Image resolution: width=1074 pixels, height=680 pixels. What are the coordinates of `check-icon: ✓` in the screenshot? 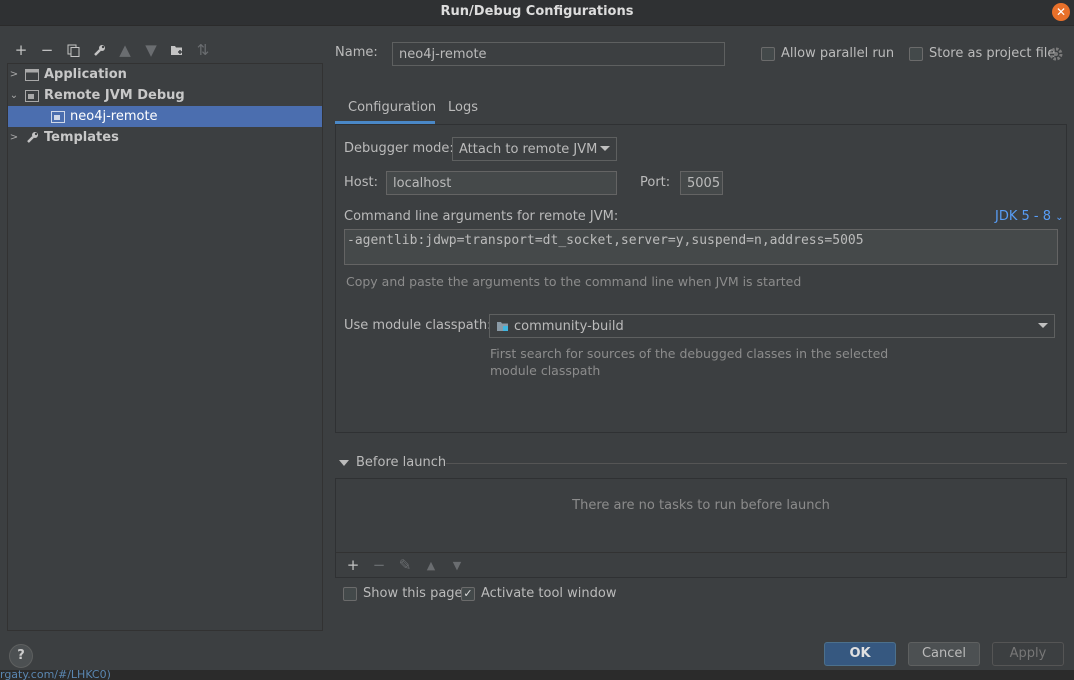 It's located at (468, 593).